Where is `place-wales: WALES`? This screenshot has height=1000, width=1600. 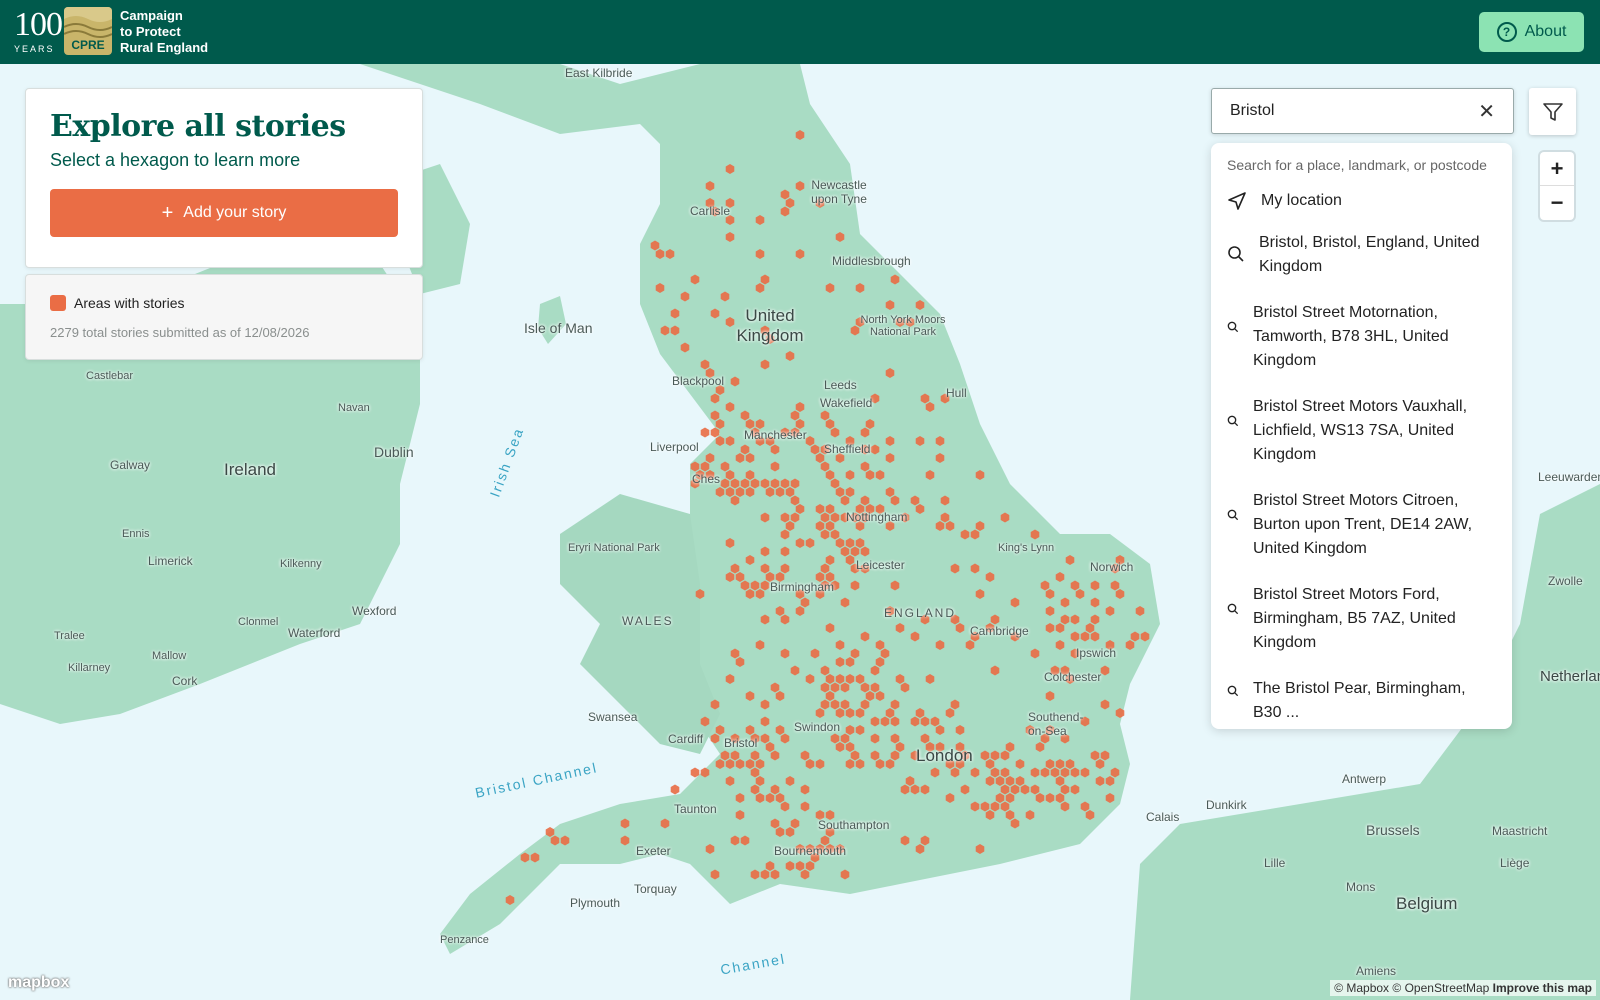 place-wales: WALES is located at coordinates (648, 621).